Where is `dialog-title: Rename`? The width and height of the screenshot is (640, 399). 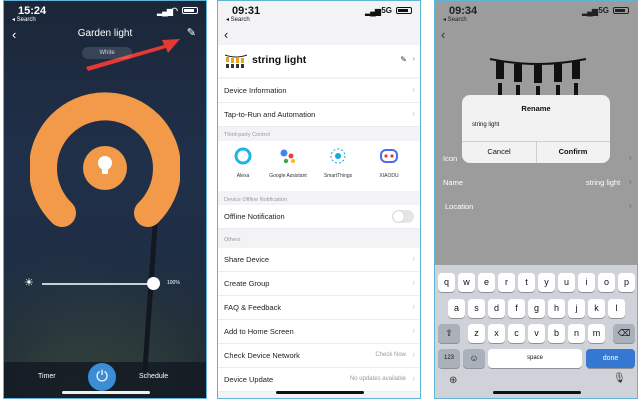 dialog-title: Rename is located at coordinates (536, 108).